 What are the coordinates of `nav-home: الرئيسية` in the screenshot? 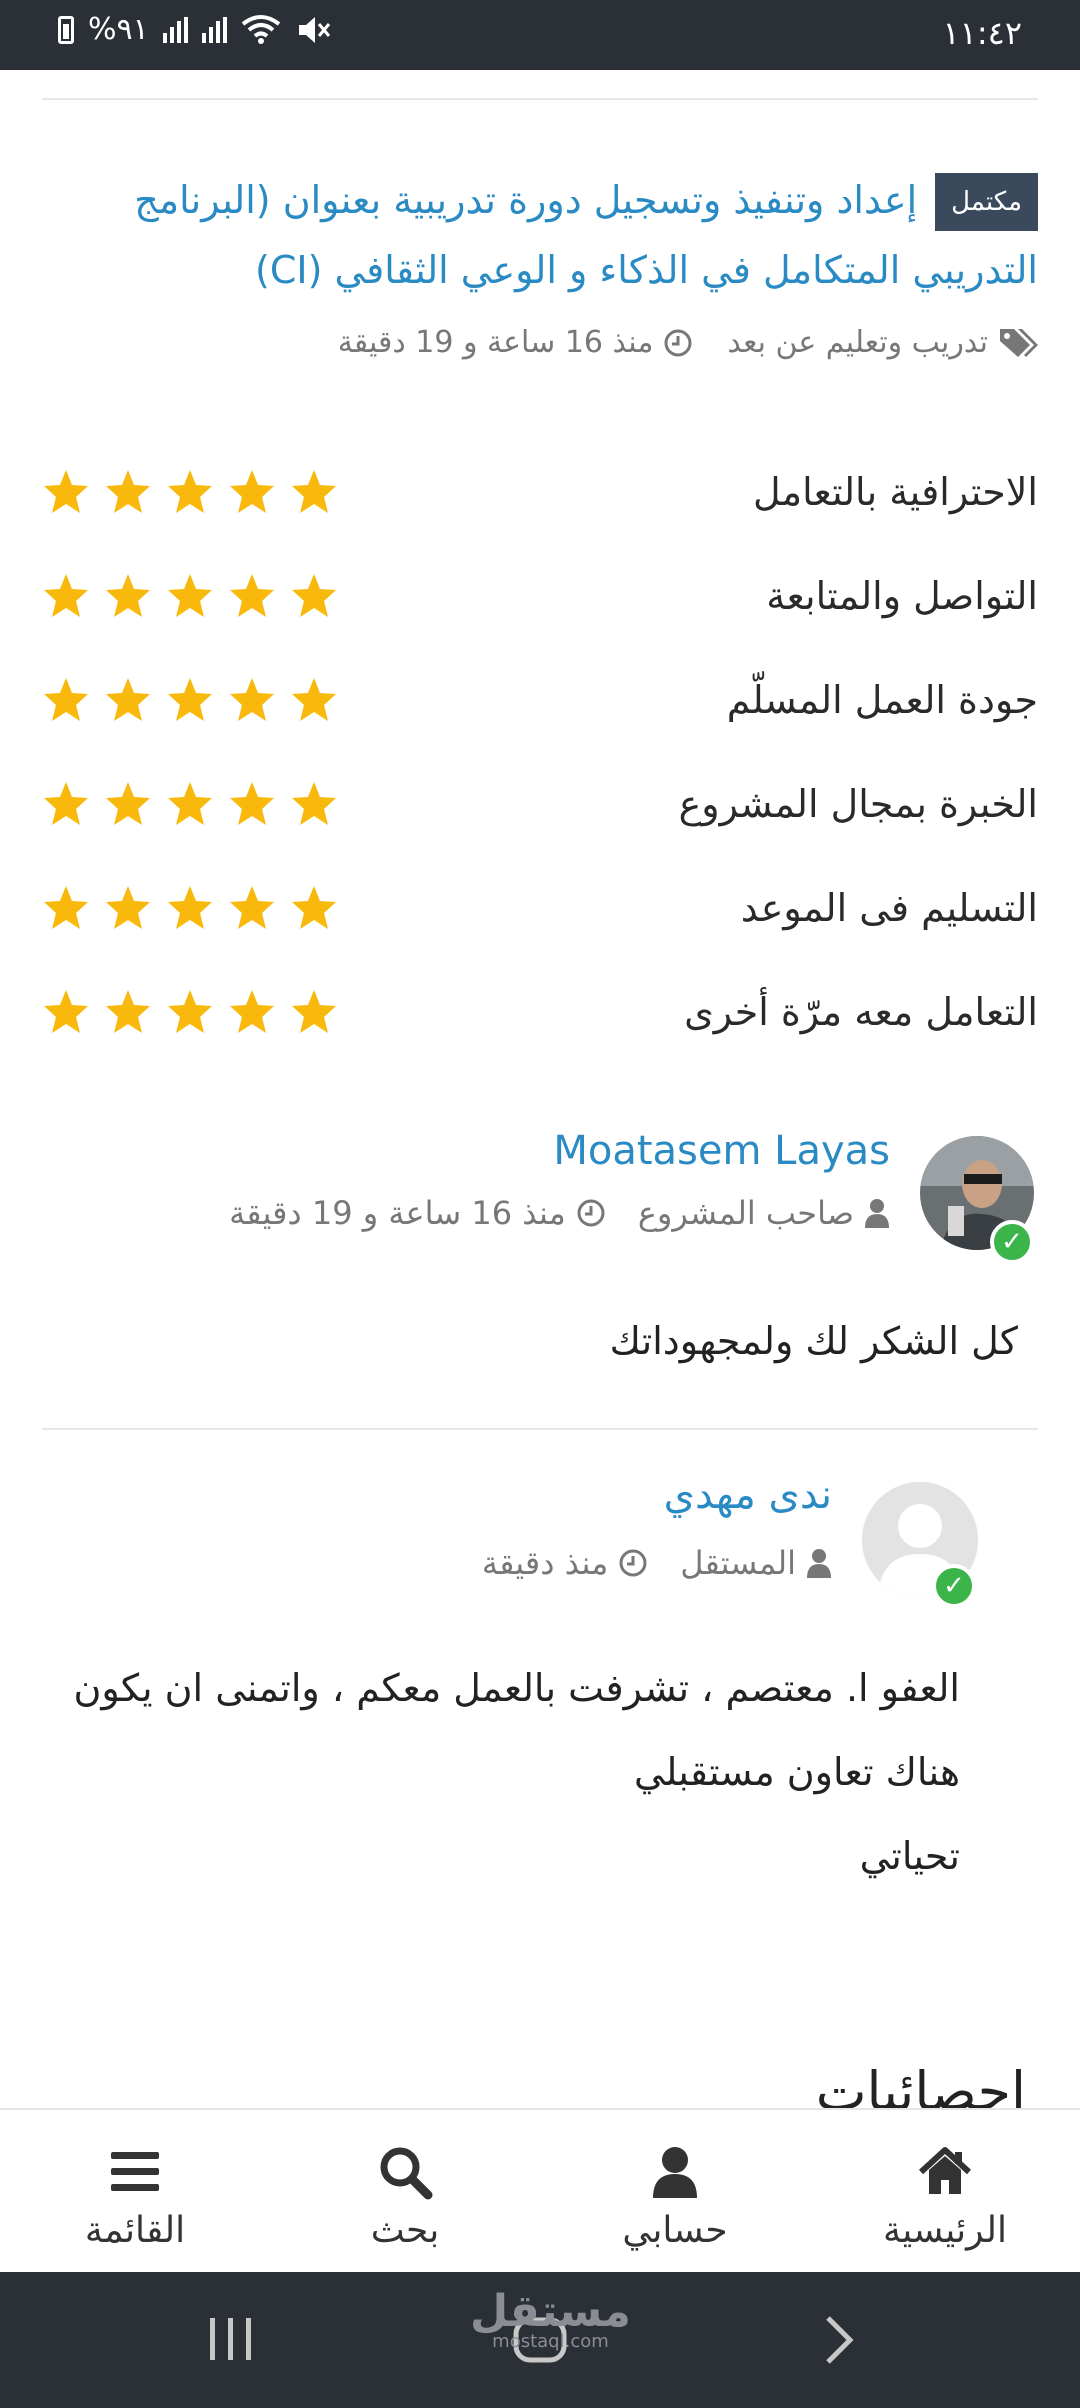 It's located at (945, 2192).